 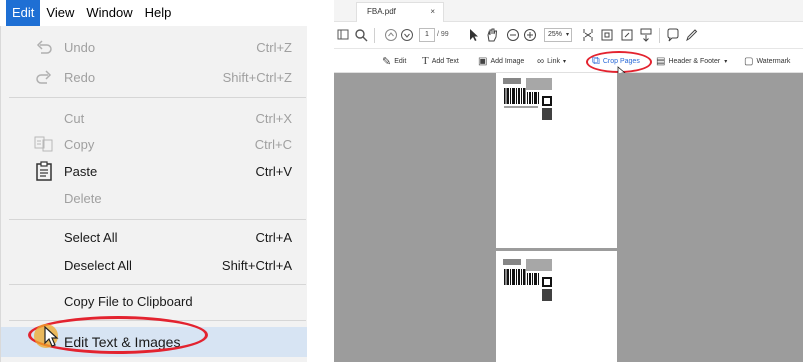 I want to click on sidebar-toggle-icon, so click(x=343, y=35).